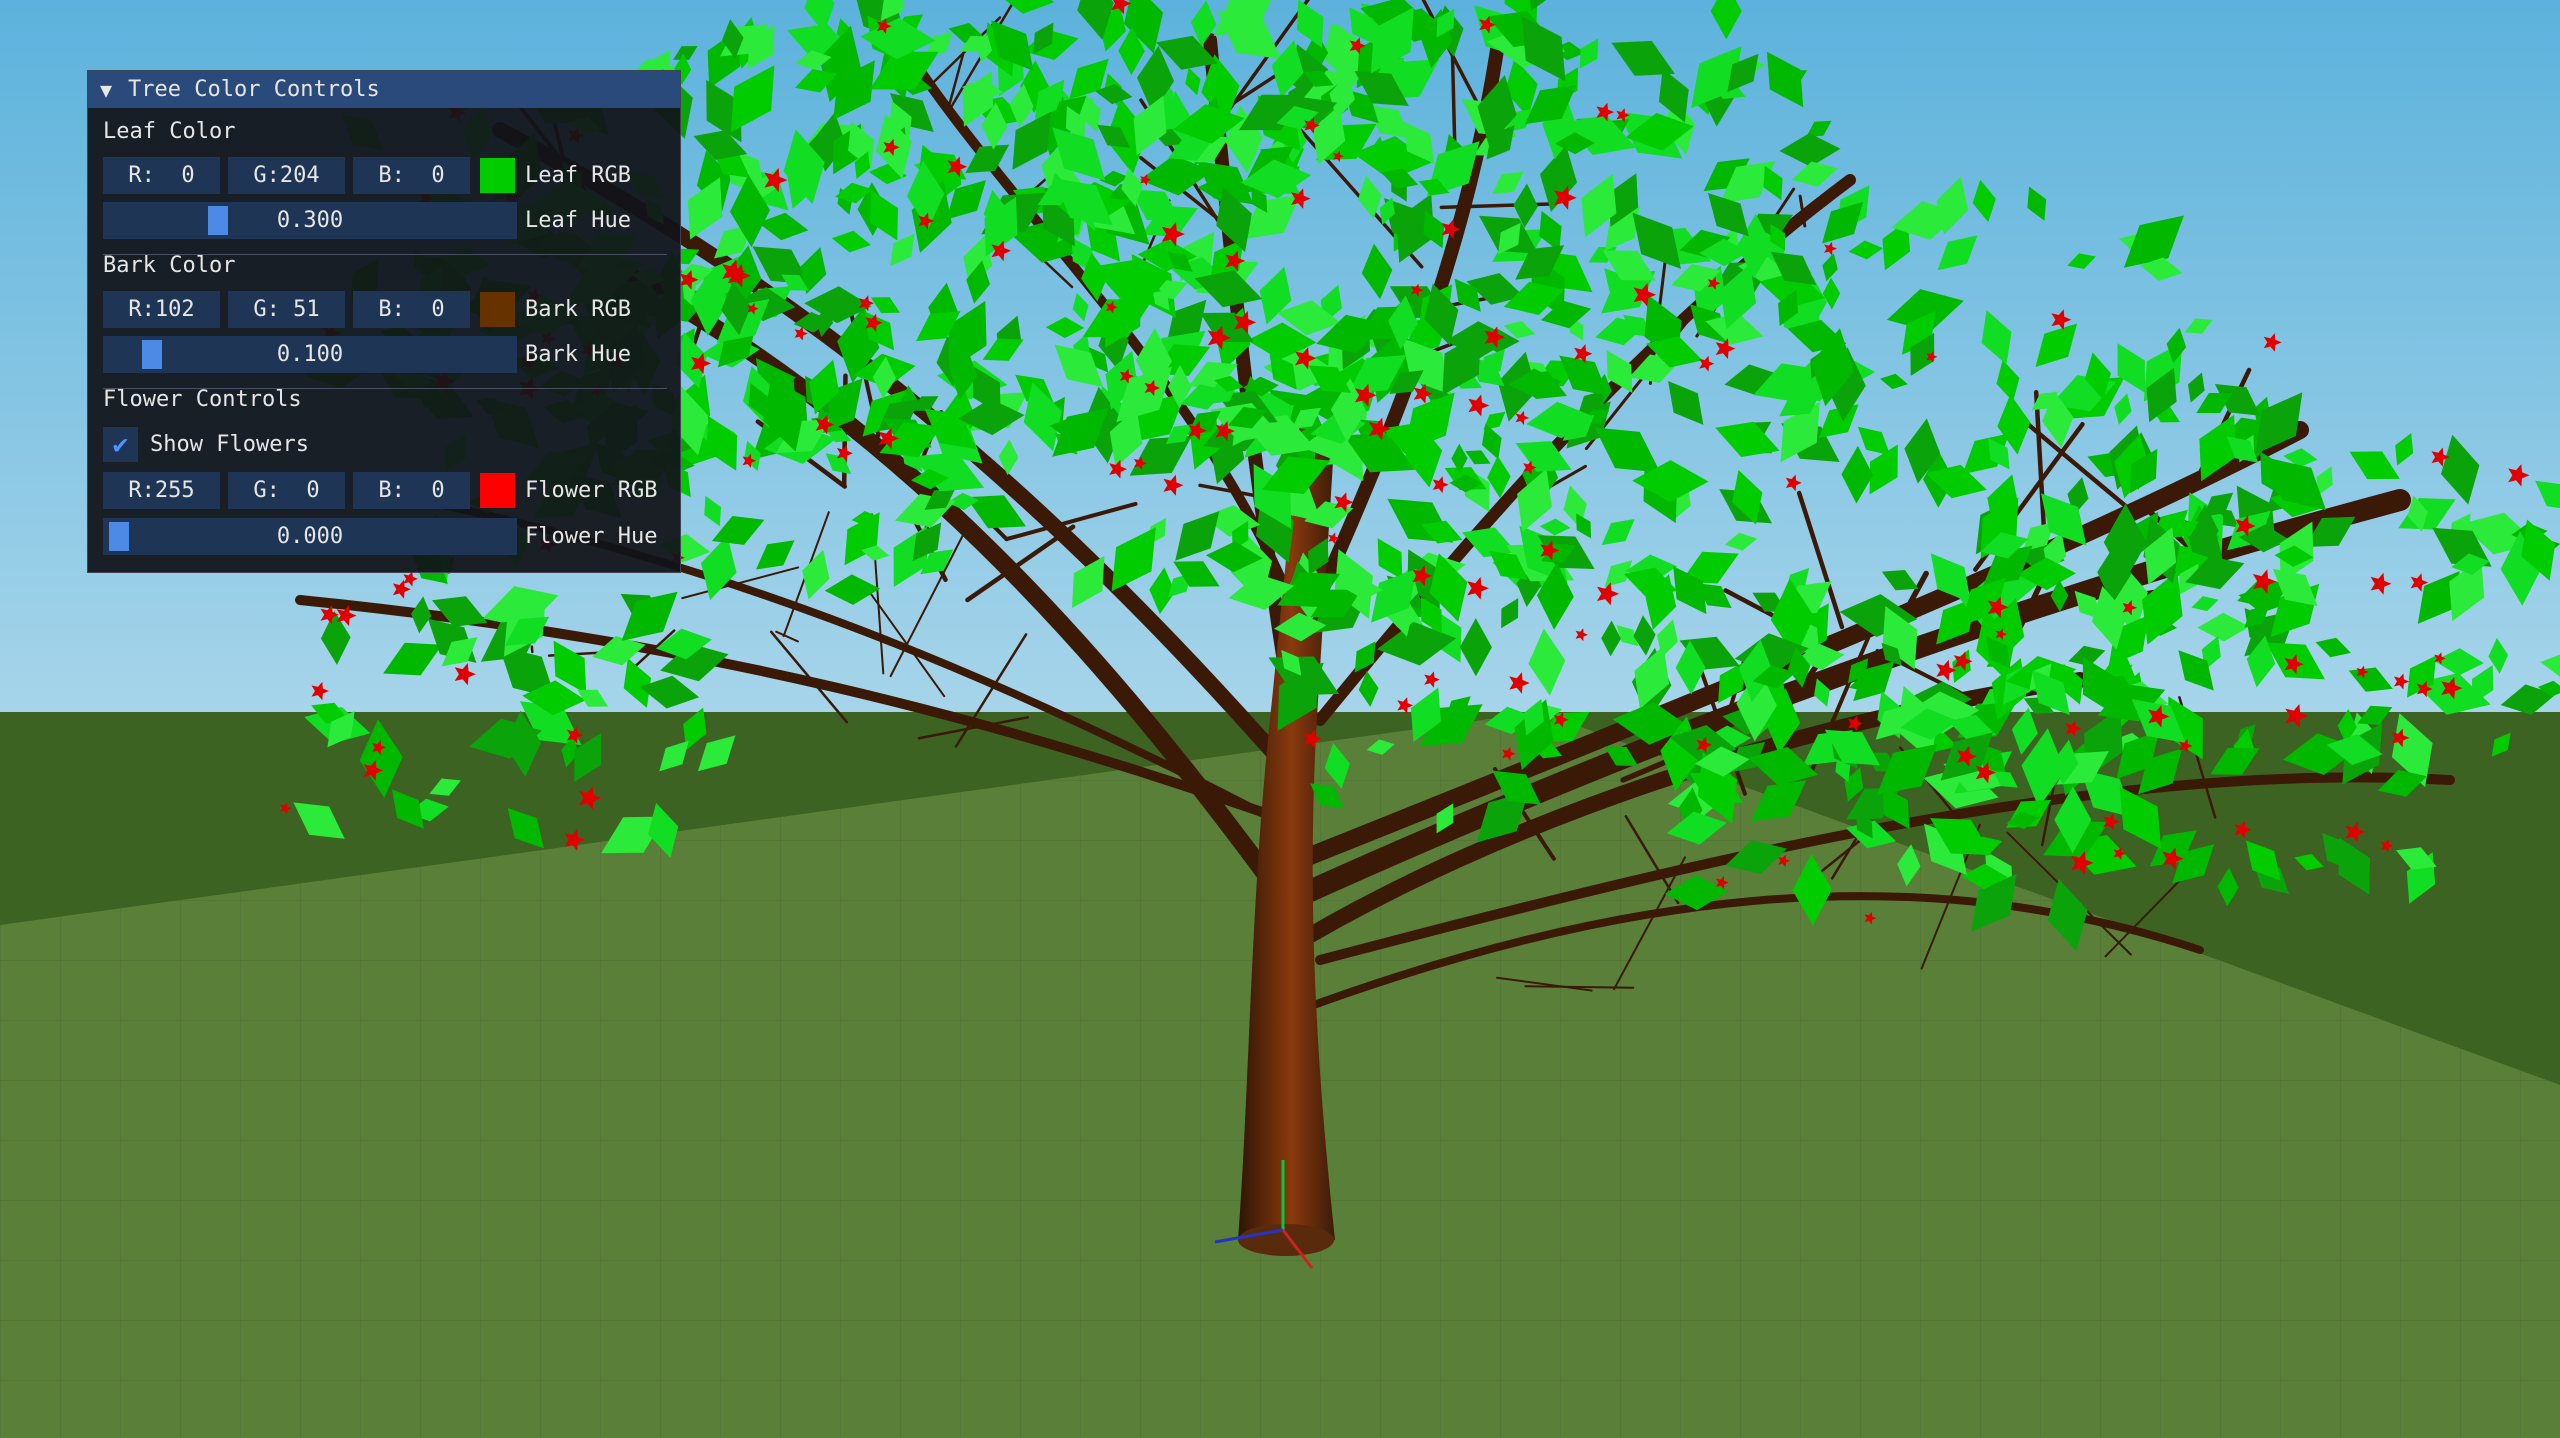 The width and height of the screenshot is (2560, 1438). What do you see at coordinates (578, 309) in the screenshot?
I see `bark-rgb-label: Bark RGB` at bounding box center [578, 309].